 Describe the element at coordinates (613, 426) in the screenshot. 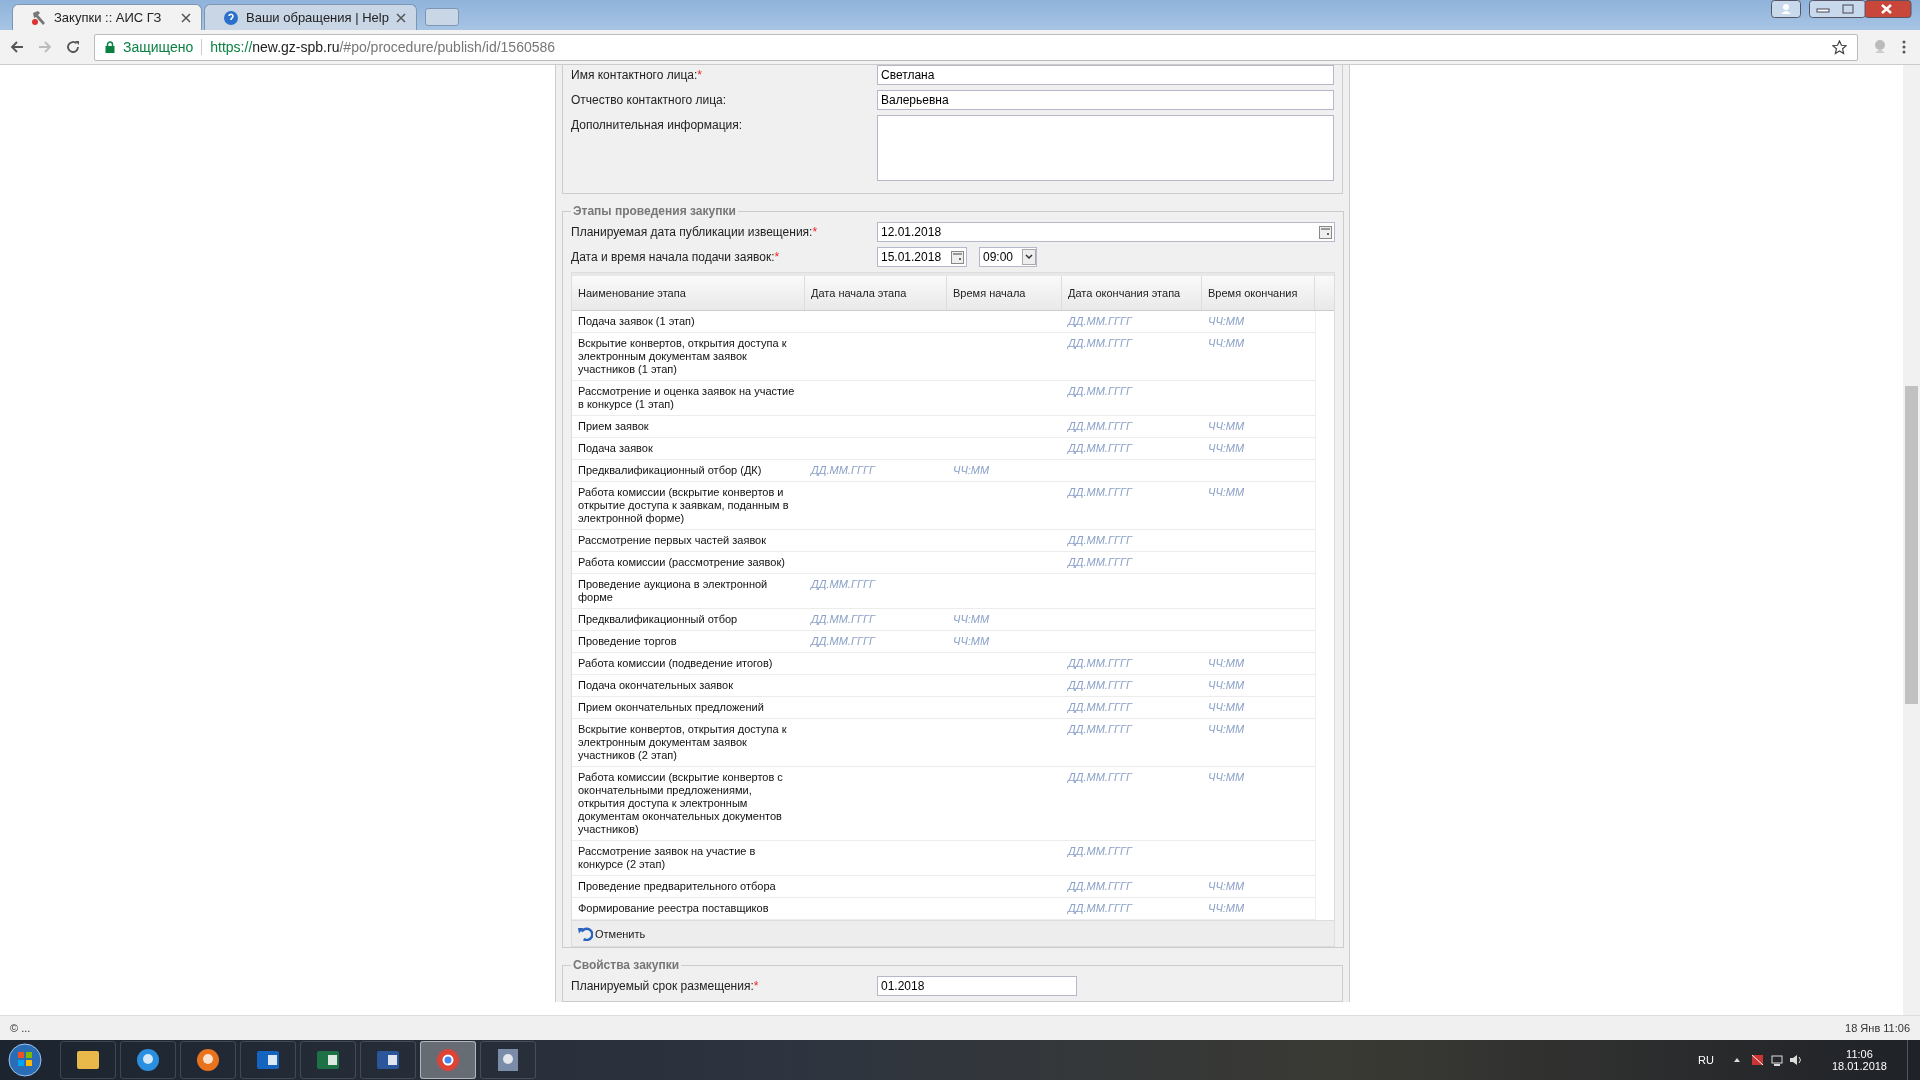

I see `table-cell-text: Прием заявок` at that location.